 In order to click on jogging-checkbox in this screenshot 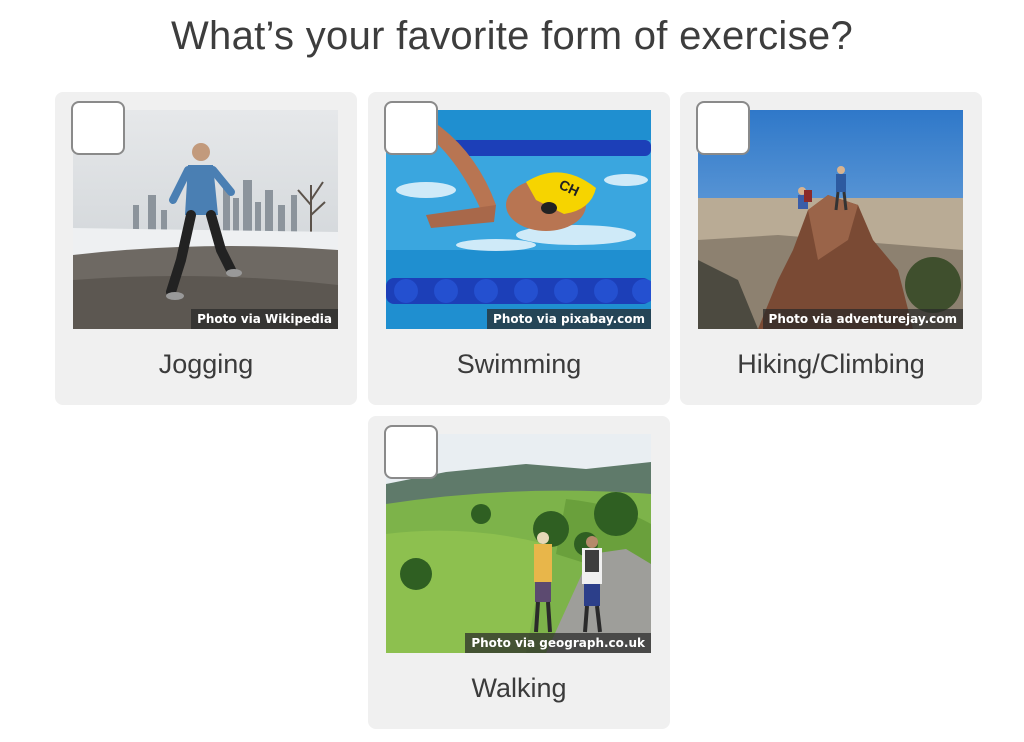, I will do `click(98, 128)`.